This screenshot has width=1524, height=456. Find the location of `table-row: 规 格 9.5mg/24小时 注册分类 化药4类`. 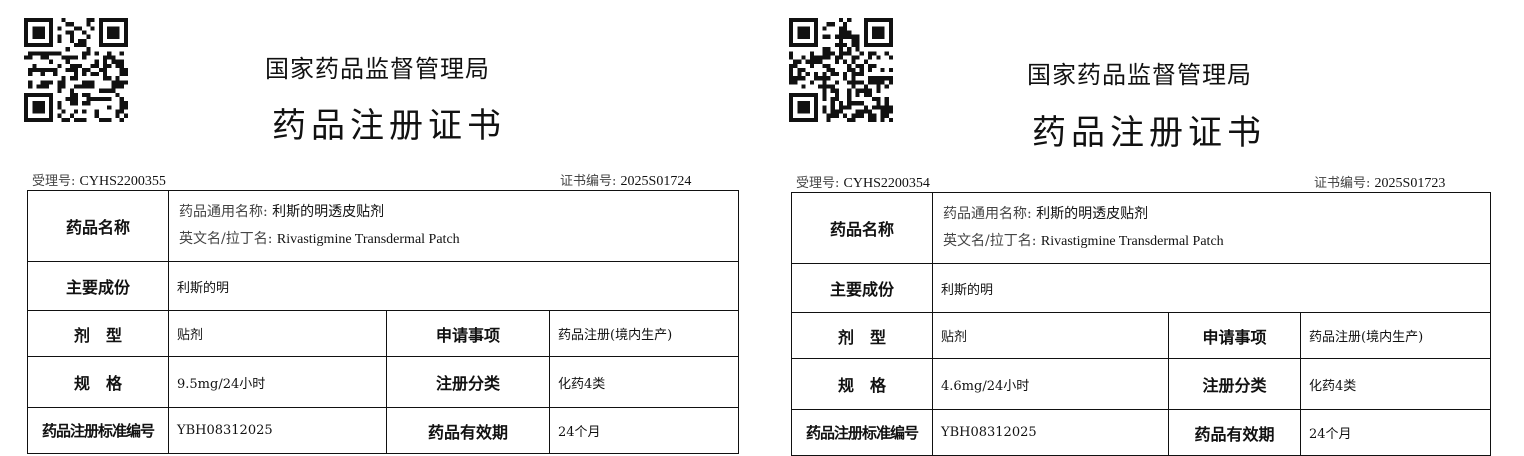

table-row: 规 格 9.5mg/24小时 注册分类 化药4类 is located at coordinates (383, 382).